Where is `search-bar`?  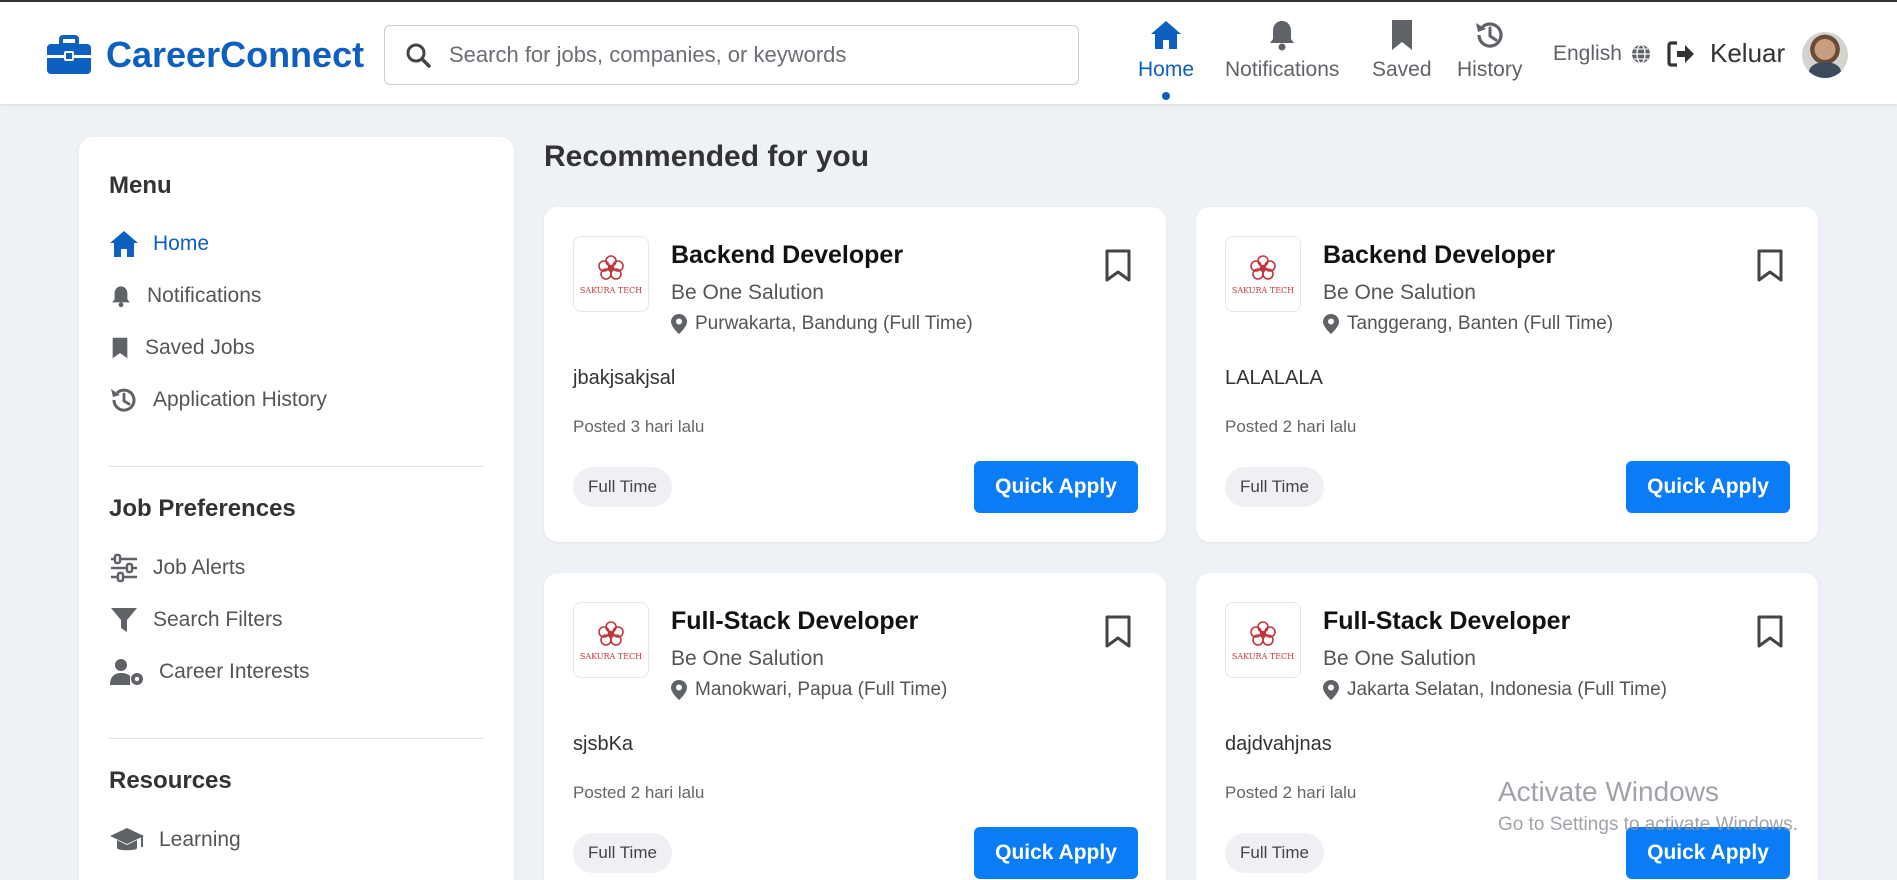 search-bar is located at coordinates (731, 55).